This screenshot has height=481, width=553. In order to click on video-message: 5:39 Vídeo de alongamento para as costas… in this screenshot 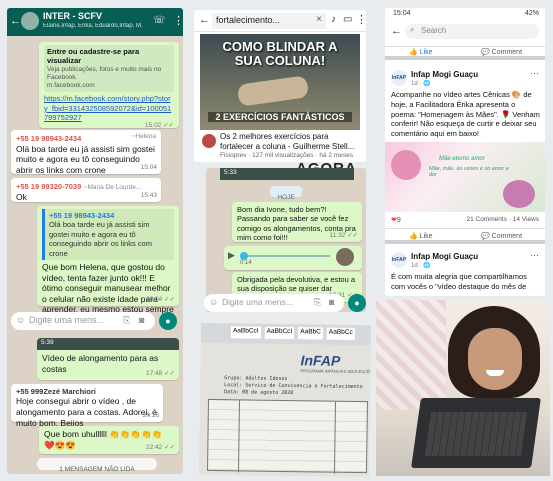, I will do `click(108, 359)`.